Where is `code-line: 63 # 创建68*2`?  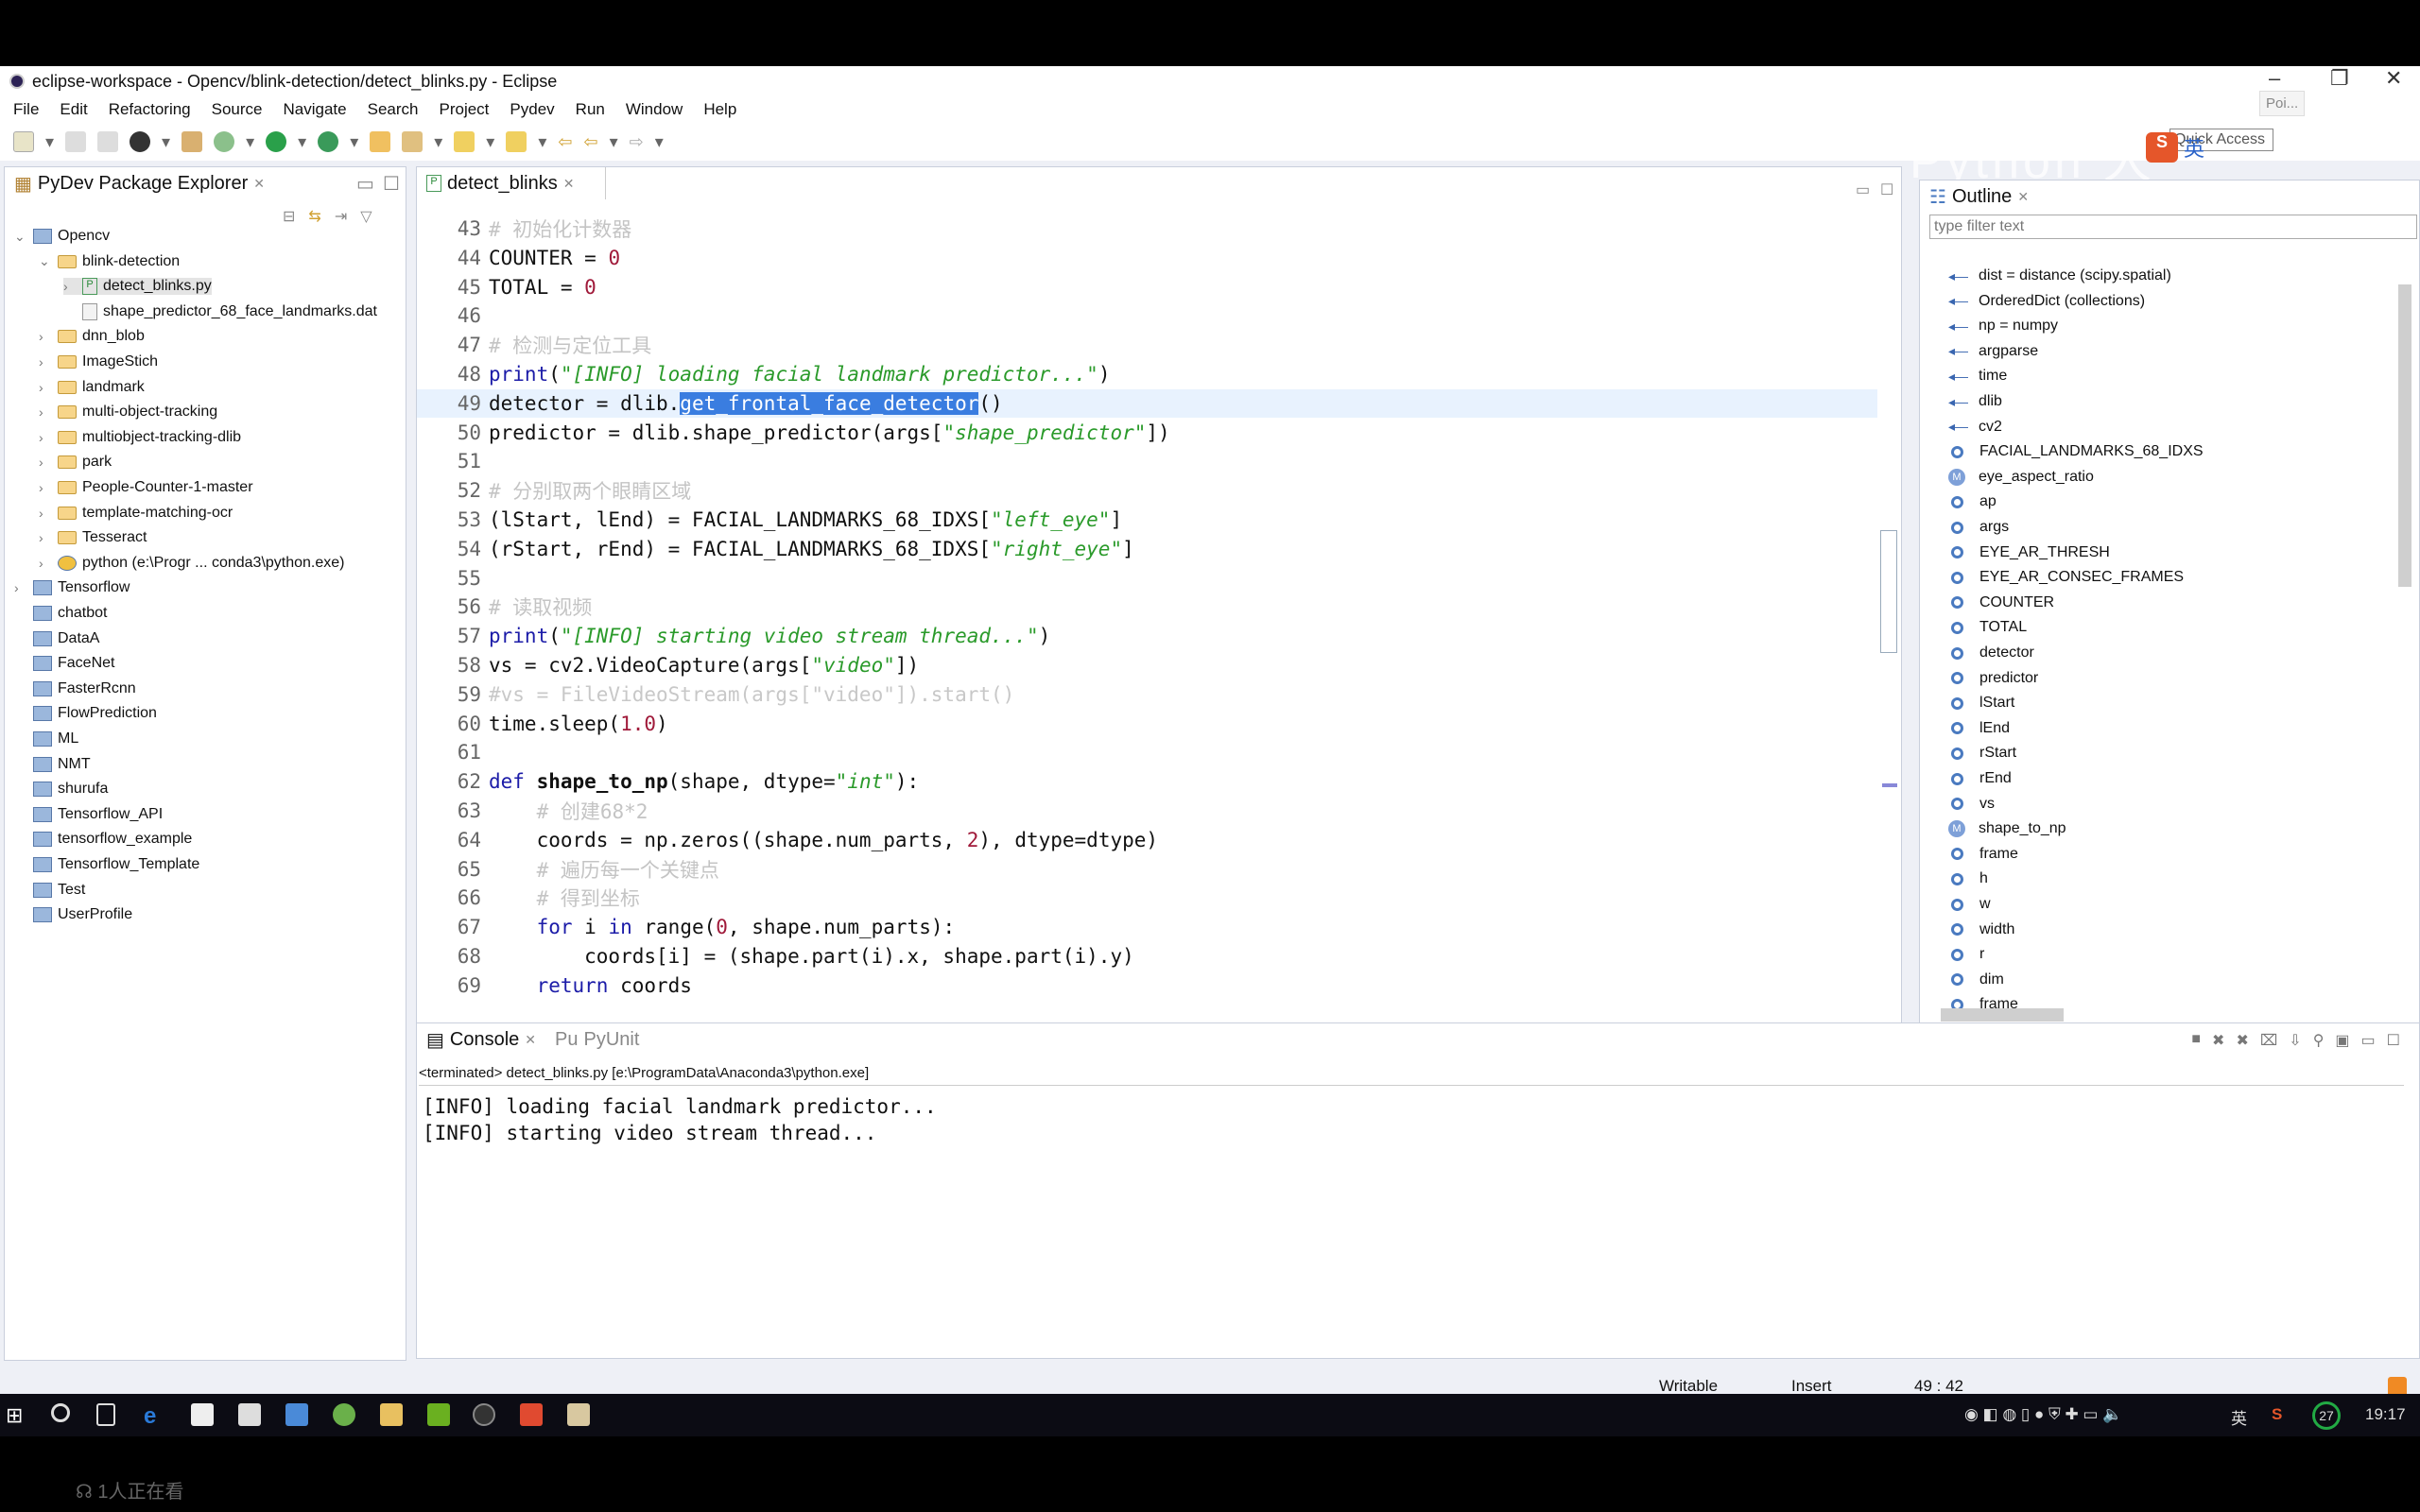 code-line: 63 # 创建68*2 is located at coordinates (1147, 811).